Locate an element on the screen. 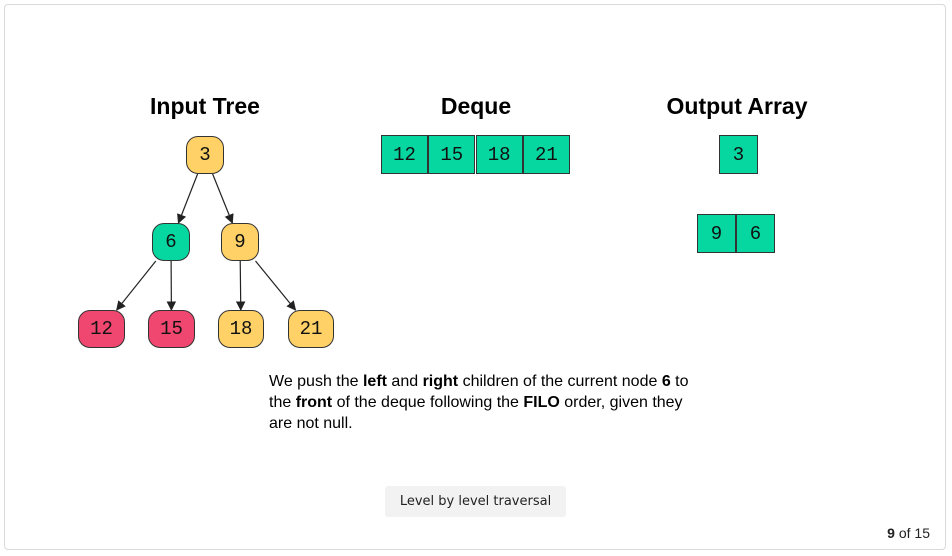 The image size is (952, 556). tree-edge-n9-n18 is located at coordinates (240, 285).